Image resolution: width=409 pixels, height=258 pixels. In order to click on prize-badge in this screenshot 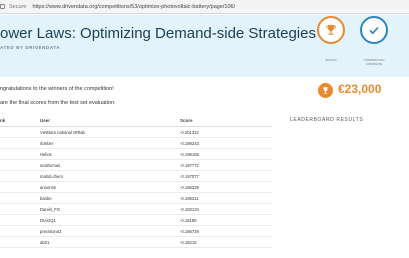, I will do `click(331, 30)`.